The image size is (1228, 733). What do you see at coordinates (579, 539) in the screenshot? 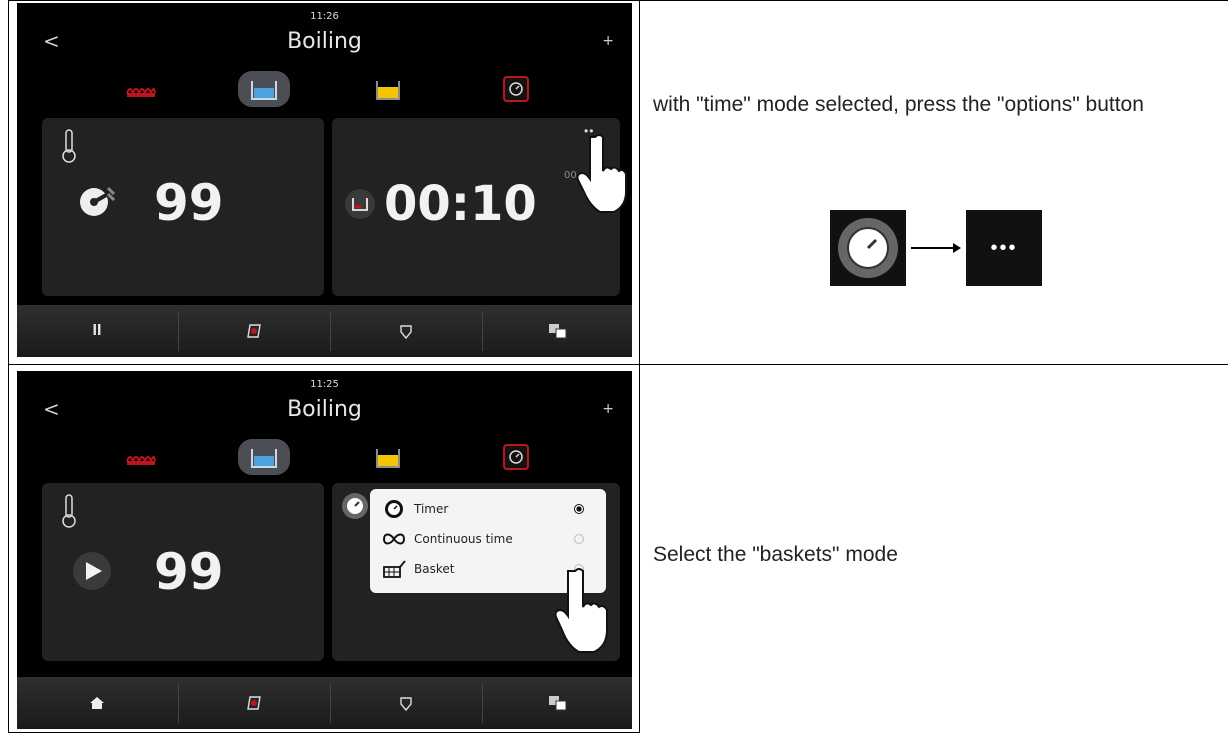
I see `radio-unselected` at bounding box center [579, 539].